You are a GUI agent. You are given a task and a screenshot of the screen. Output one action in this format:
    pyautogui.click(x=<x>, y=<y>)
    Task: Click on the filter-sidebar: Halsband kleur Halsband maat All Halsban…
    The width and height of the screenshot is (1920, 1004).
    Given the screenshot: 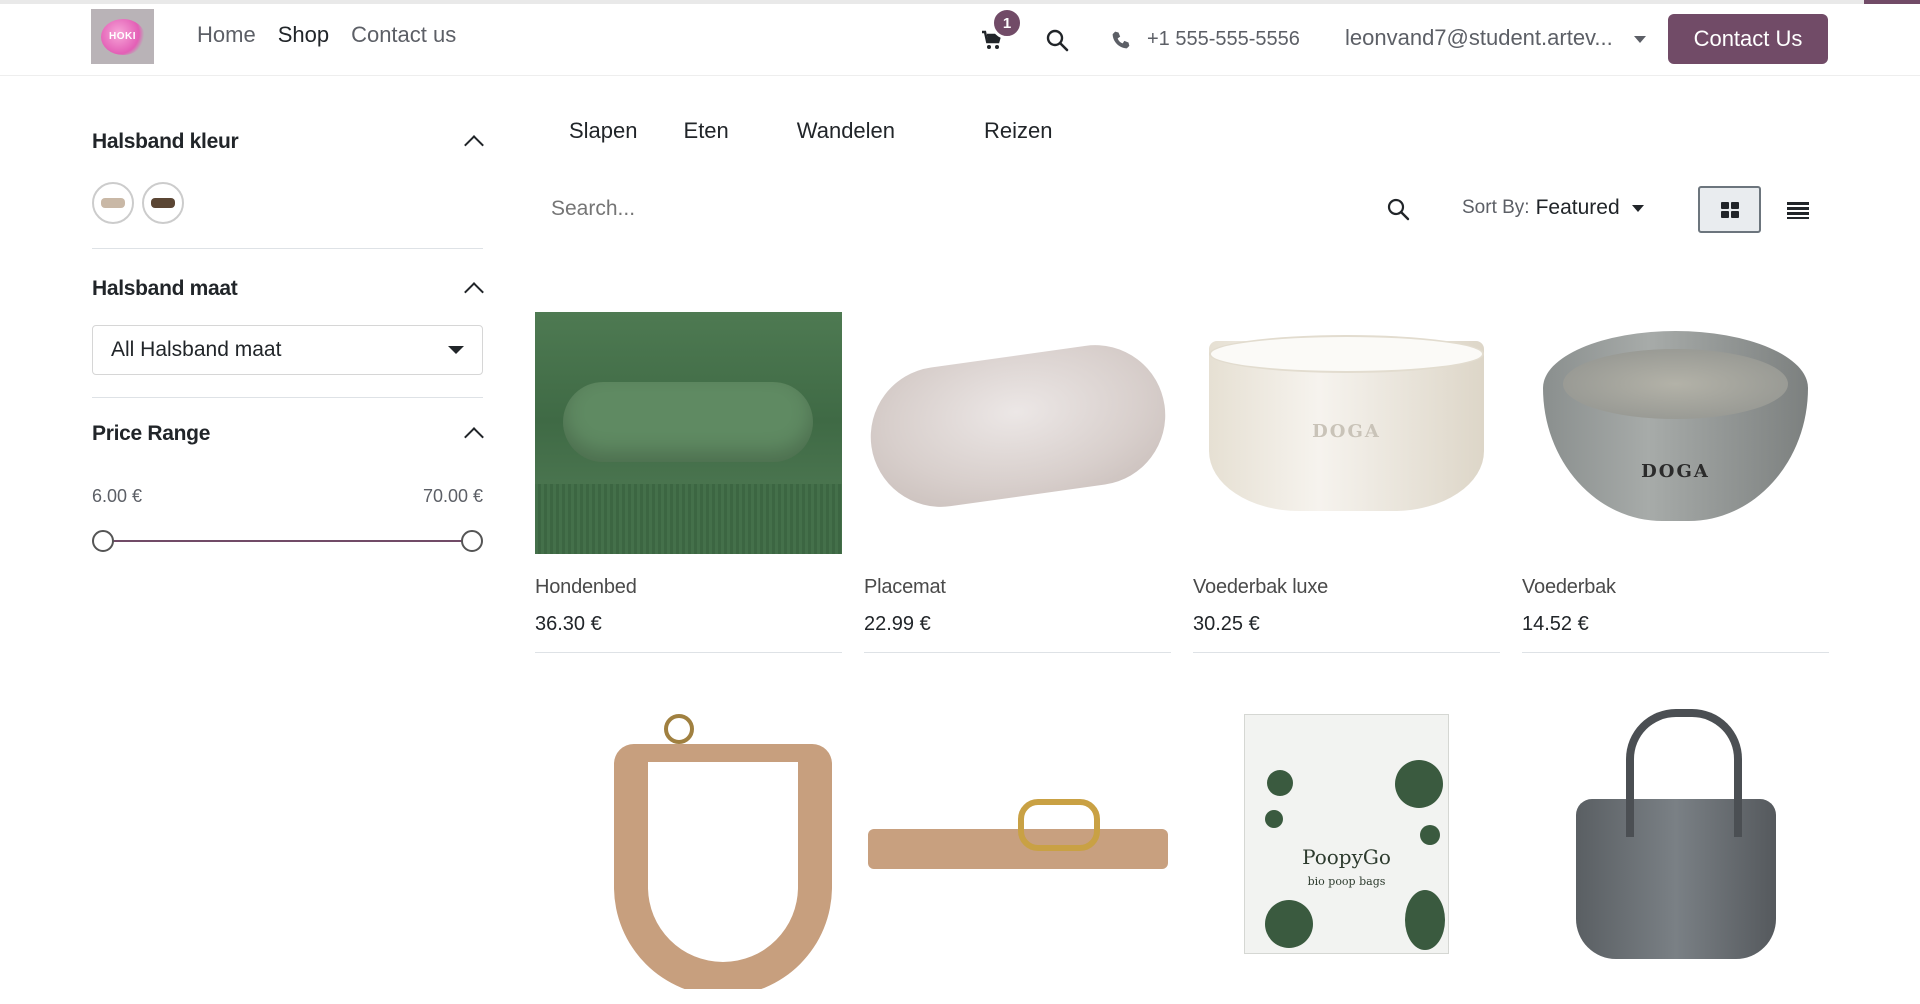 What is the action you would take?
    pyautogui.click(x=288, y=341)
    